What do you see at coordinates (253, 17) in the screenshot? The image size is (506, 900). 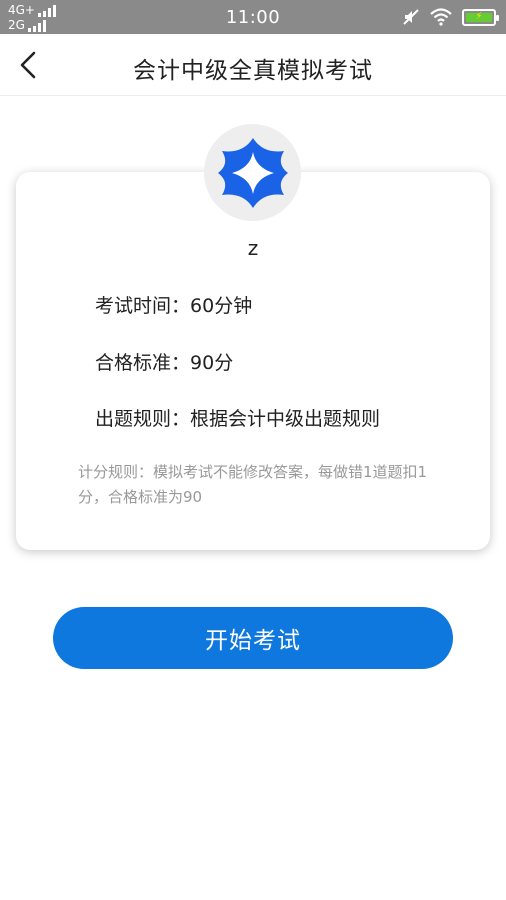 I see `status-bar: 4G+ 2G 11:00 ⚡` at bounding box center [253, 17].